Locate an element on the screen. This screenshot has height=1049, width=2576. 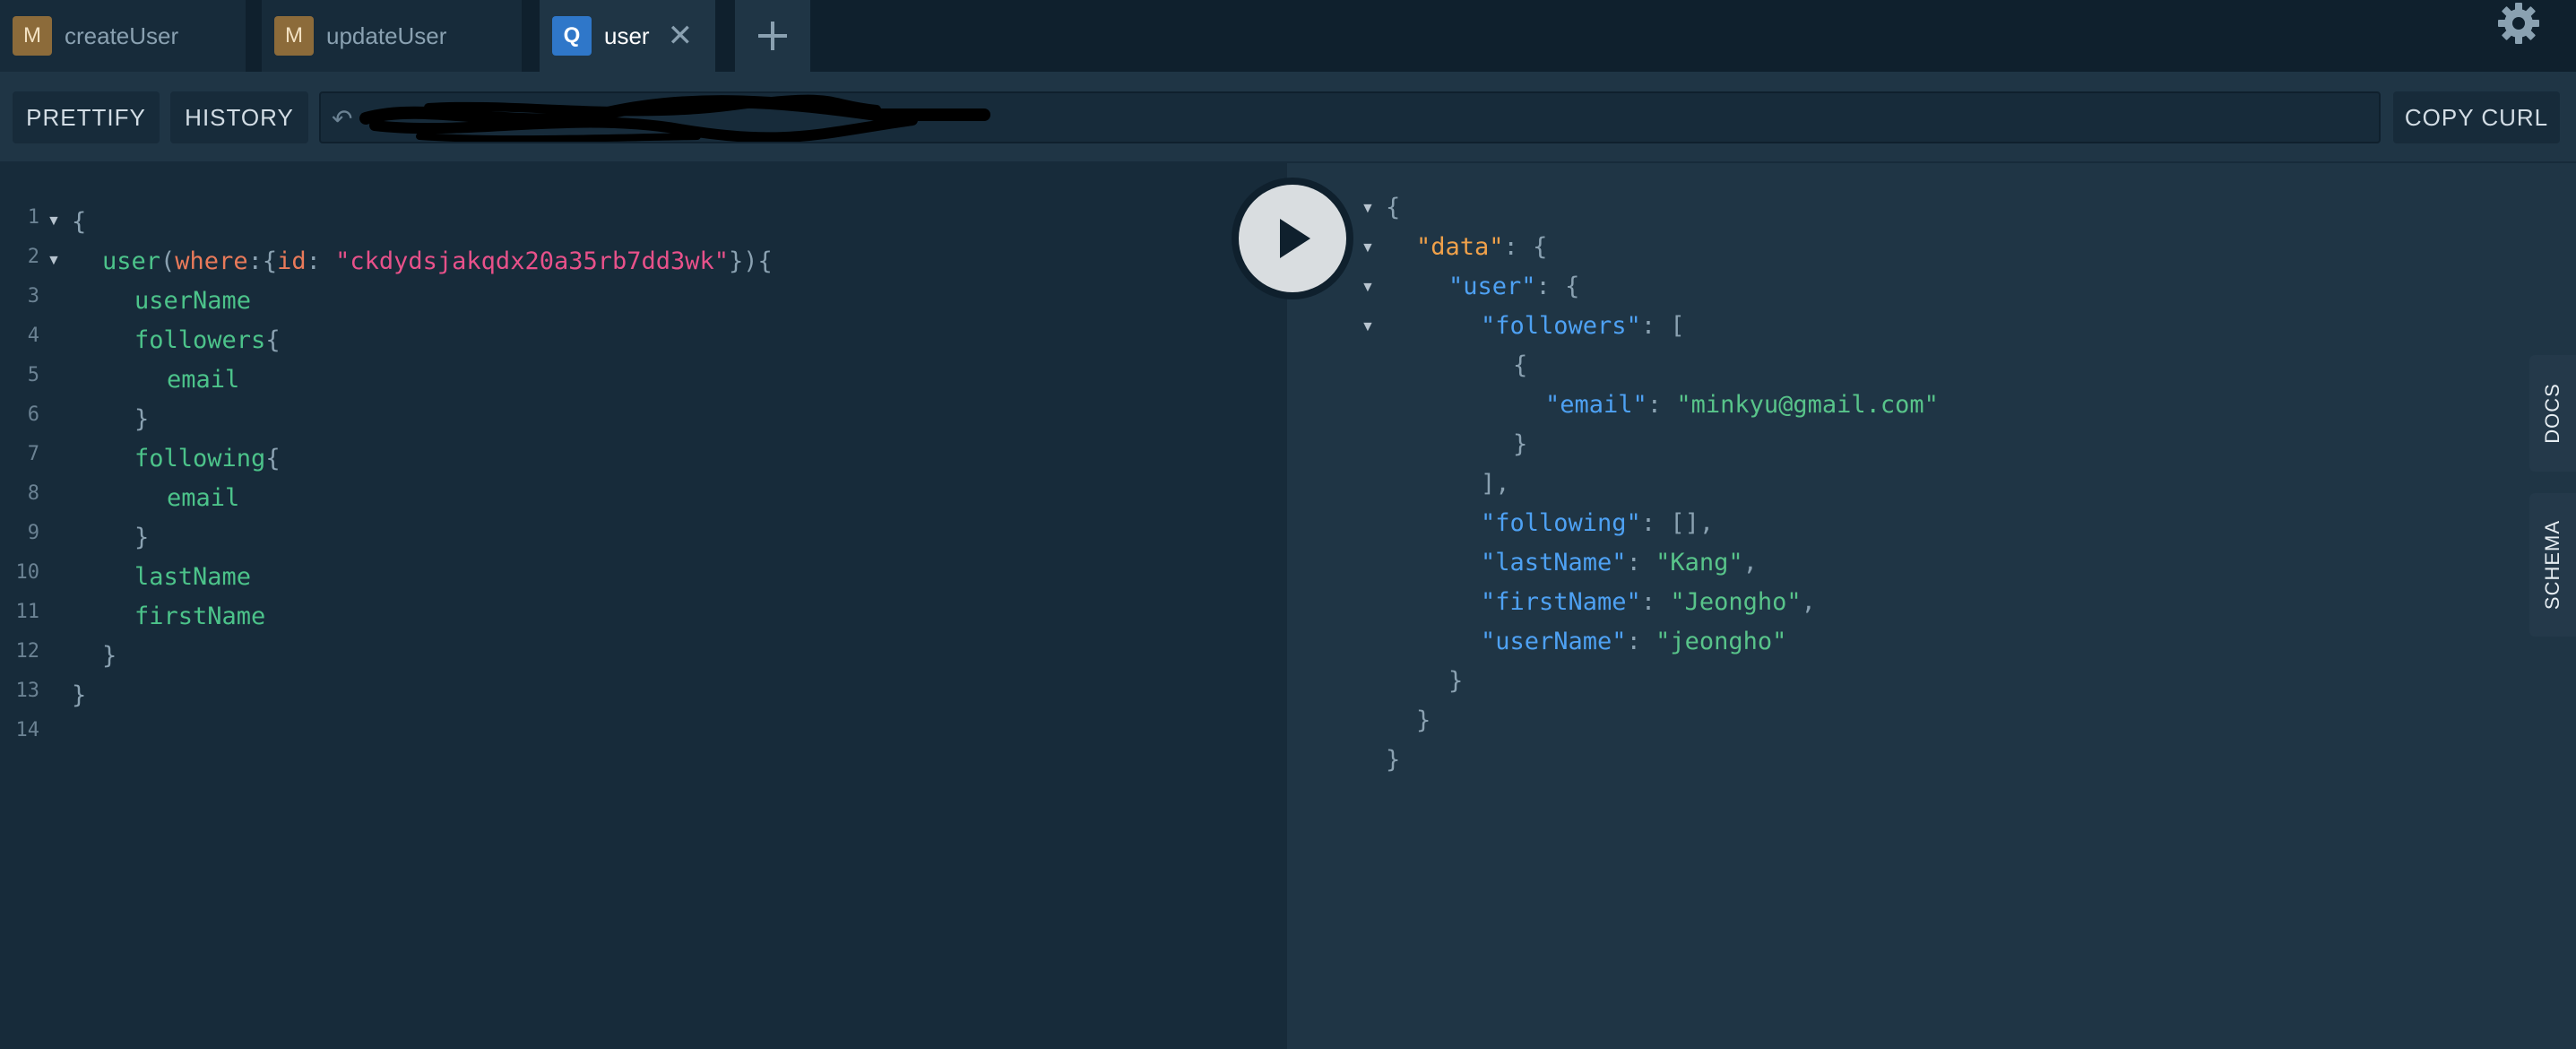
argument-key: id is located at coordinates (292, 261).